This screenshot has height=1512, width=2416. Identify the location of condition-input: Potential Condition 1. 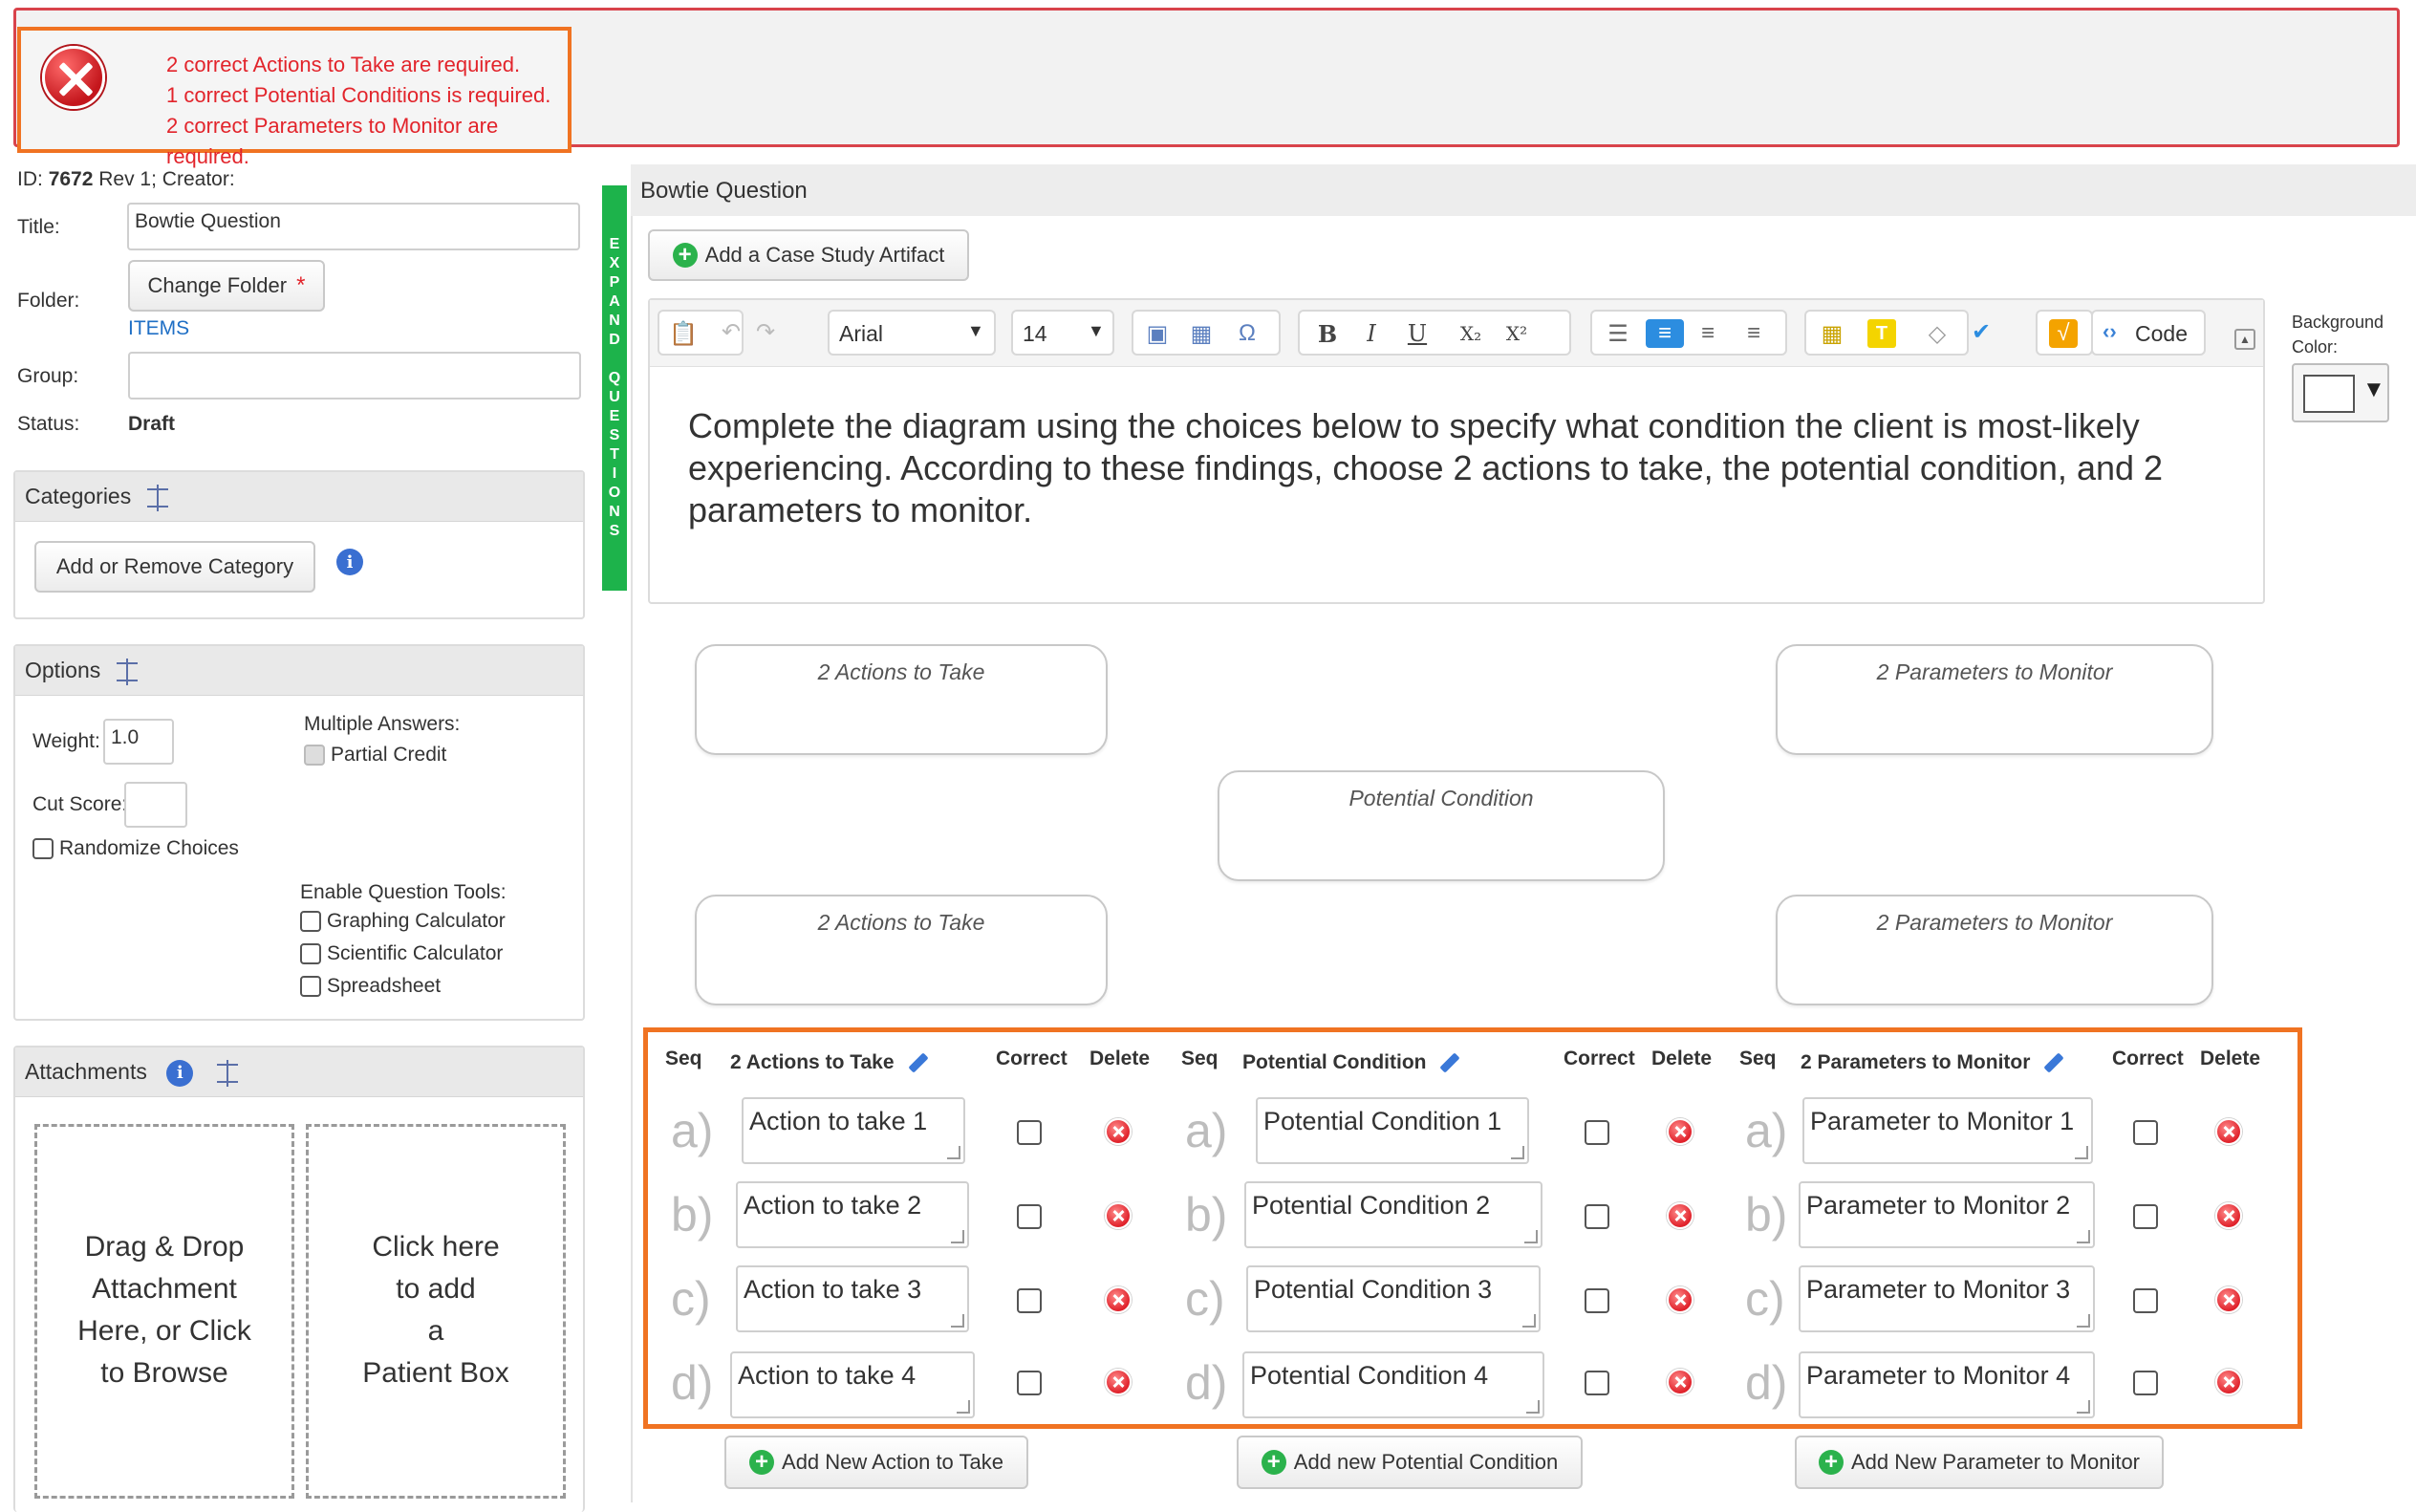
(1392, 1131).